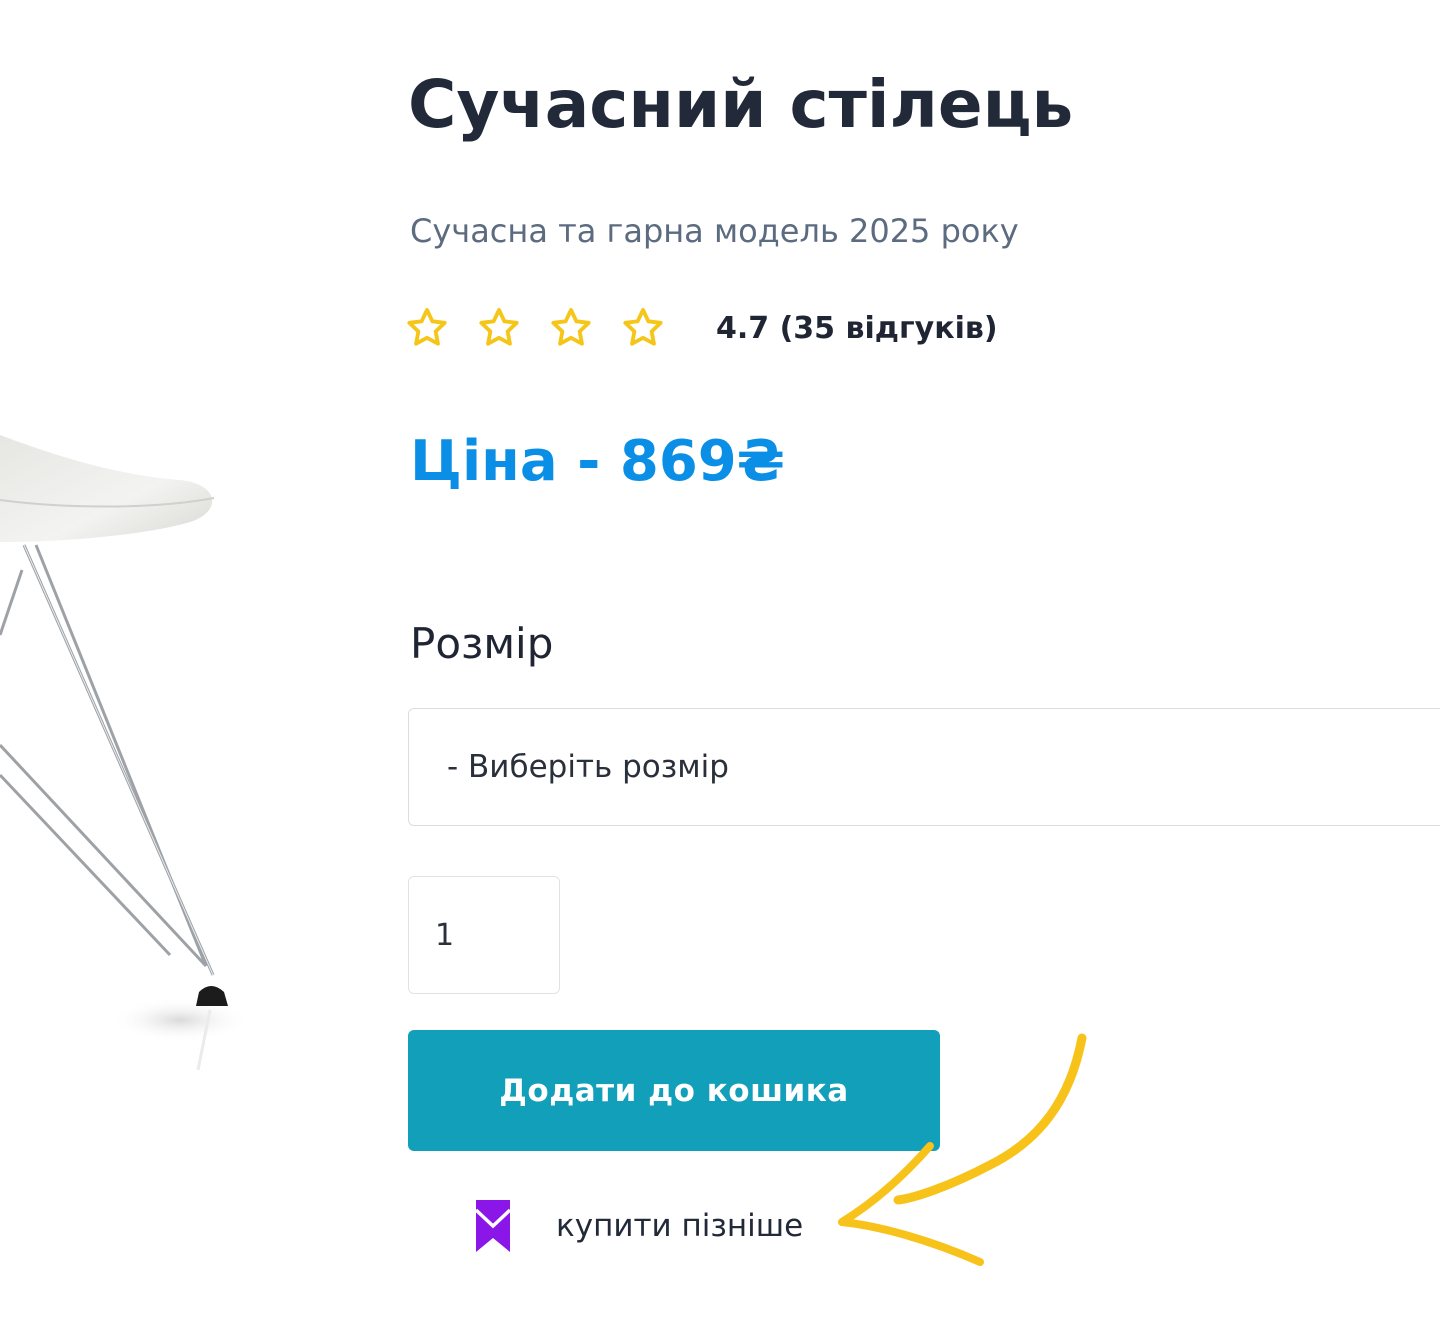 Image resolution: width=1440 pixels, height=1318 pixels. I want to click on quantity-input, so click(484, 935).